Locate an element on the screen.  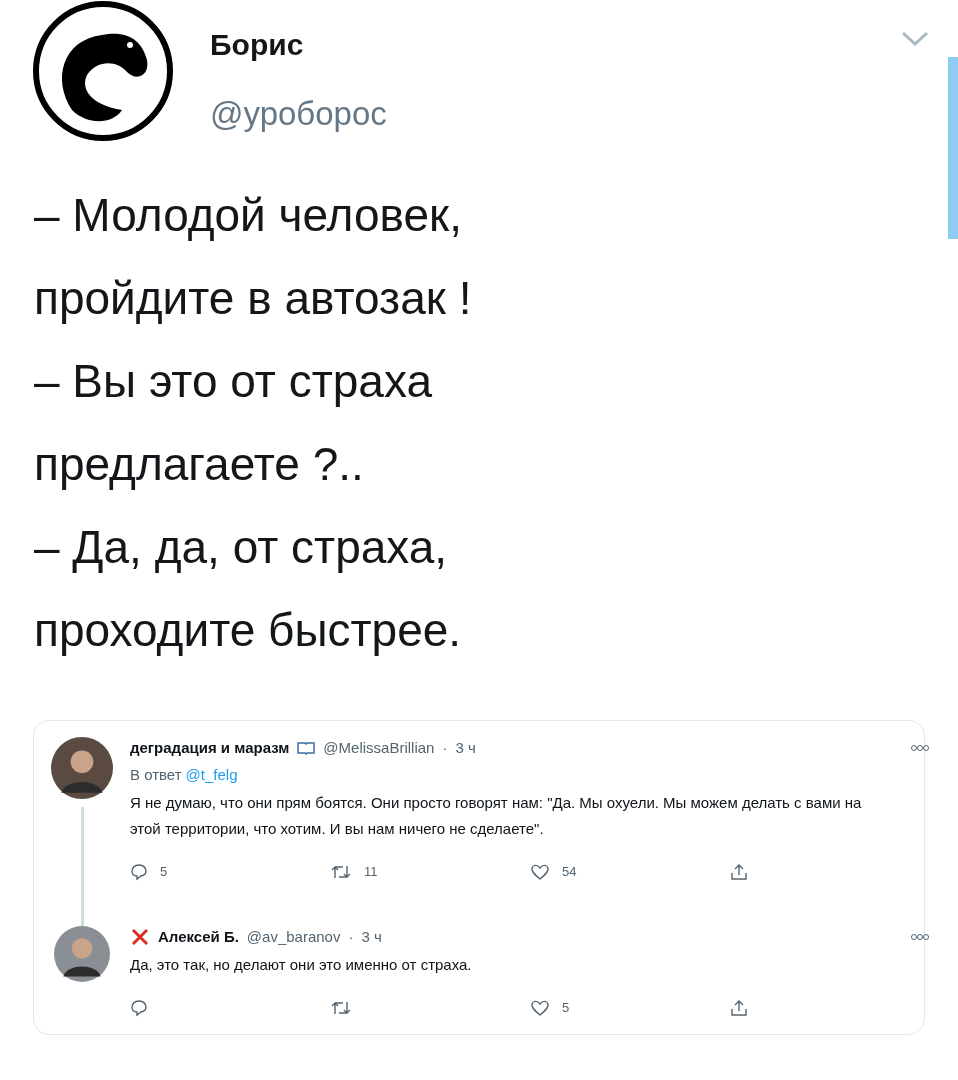
action-count: 54 is located at coordinates (569, 872).